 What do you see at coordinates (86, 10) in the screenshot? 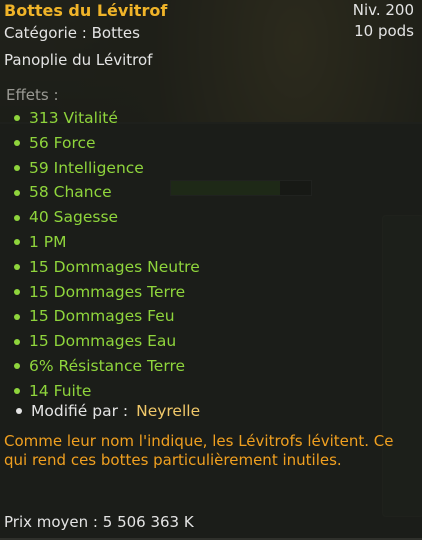
I see `item-name: Bottes du Lévitrof` at bounding box center [86, 10].